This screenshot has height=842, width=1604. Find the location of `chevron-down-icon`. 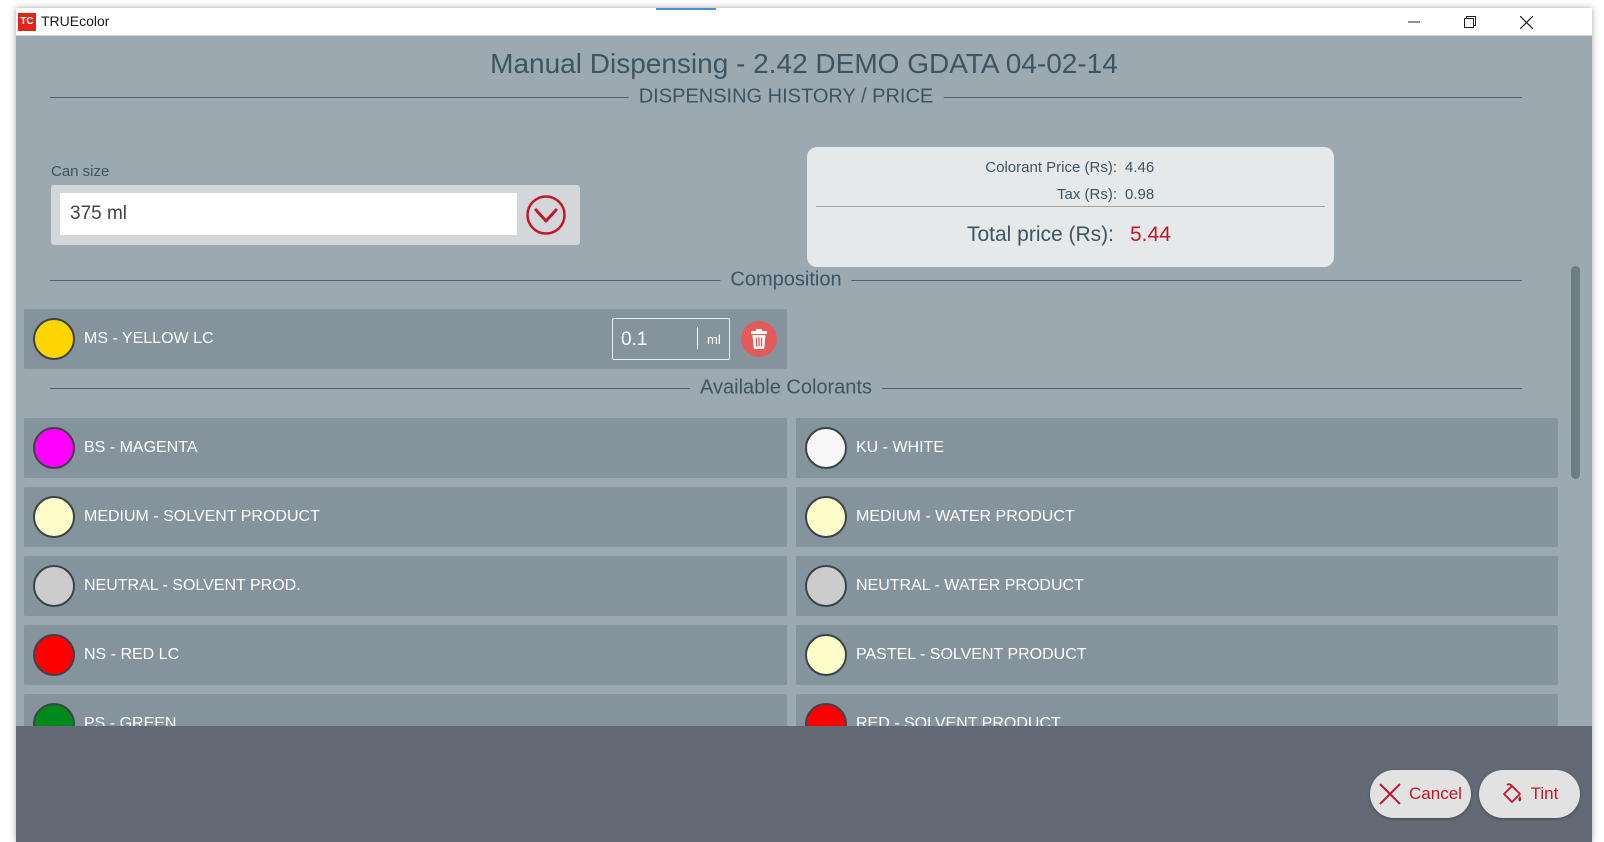

chevron-down-icon is located at coordinates (546, 215).